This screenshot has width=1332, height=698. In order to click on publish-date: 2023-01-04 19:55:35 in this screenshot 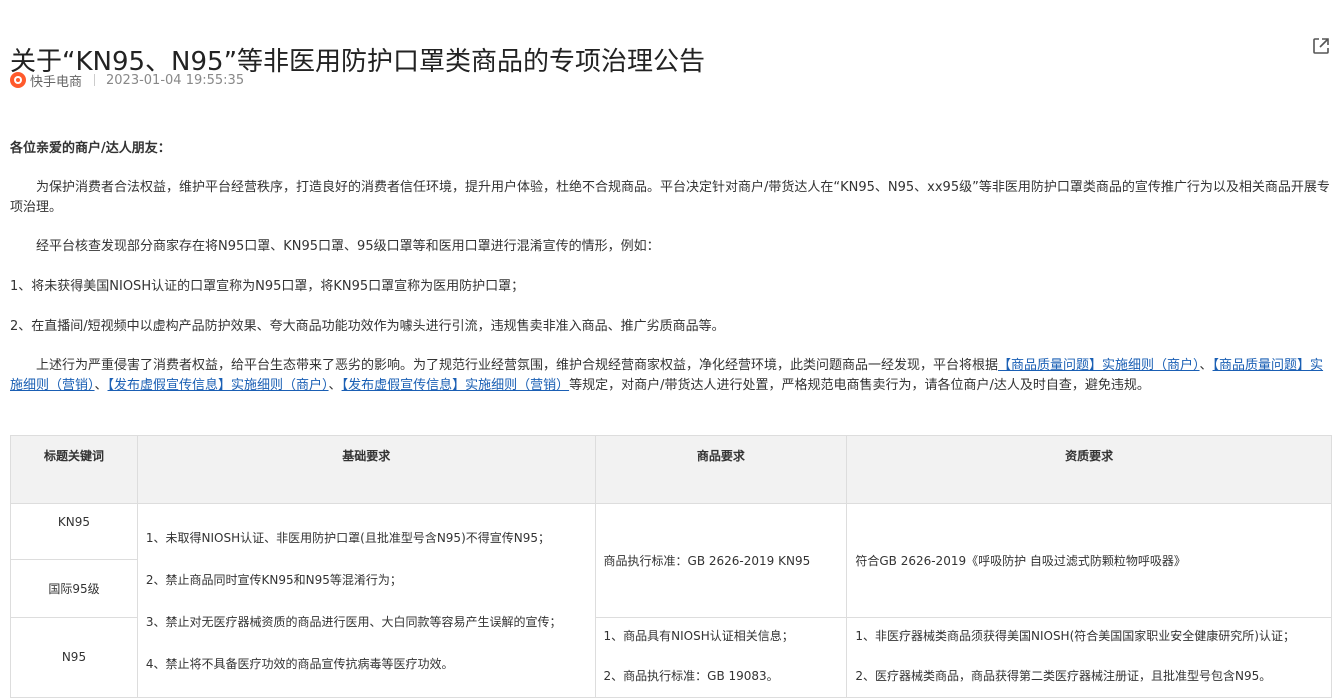, I will do `click(175, 80)`.